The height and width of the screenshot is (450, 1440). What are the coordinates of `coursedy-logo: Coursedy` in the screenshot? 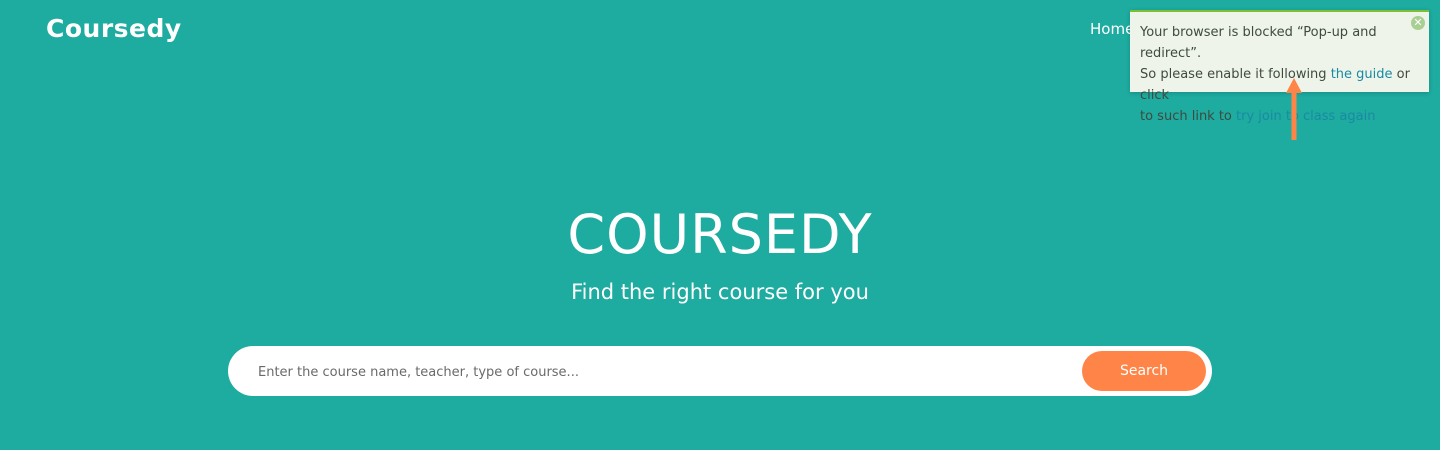 It's located at (114, 28).